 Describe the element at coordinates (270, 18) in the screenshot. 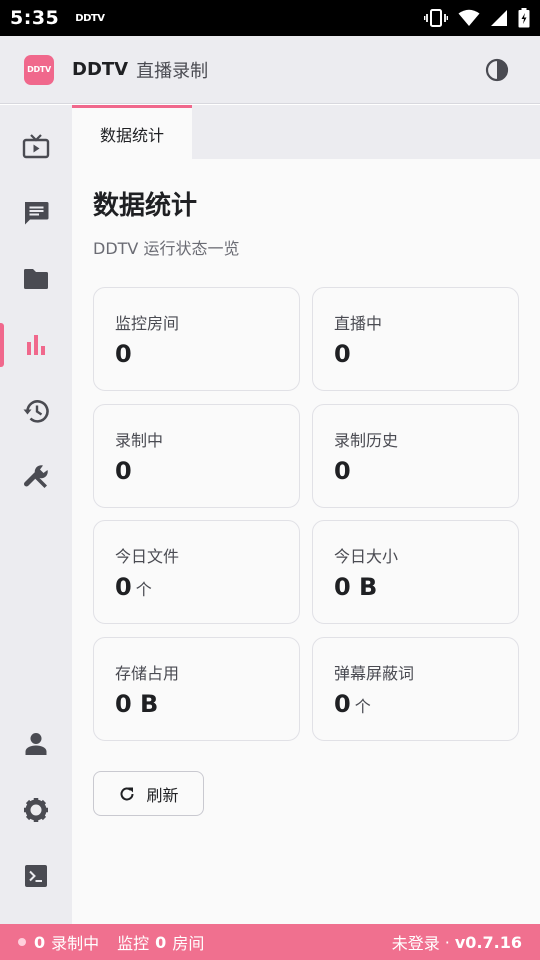

I see `status-bar: 5:35 DDTV` at that location.